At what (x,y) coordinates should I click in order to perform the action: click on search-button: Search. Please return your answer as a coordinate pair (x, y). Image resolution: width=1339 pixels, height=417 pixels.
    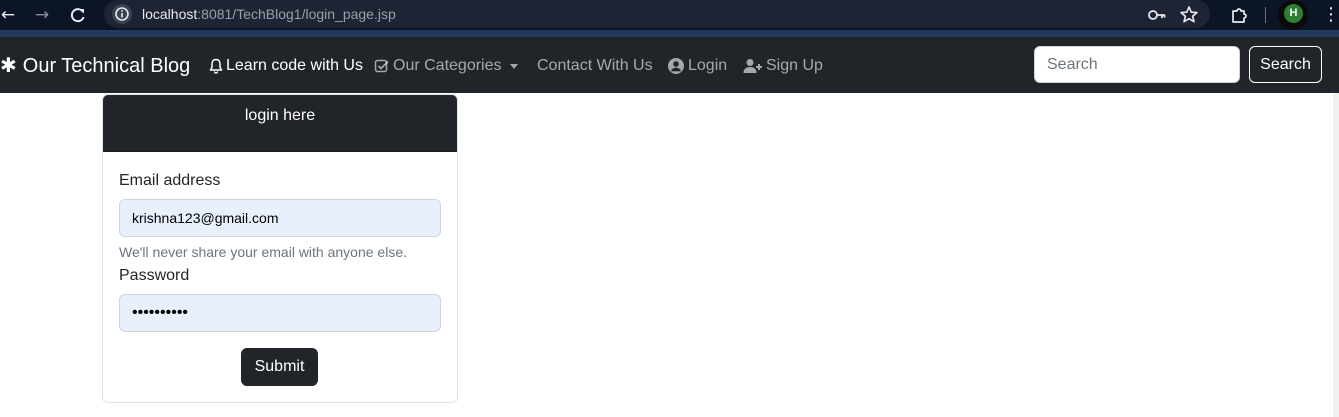
    Looking at the image, I should click on (1285, 64).